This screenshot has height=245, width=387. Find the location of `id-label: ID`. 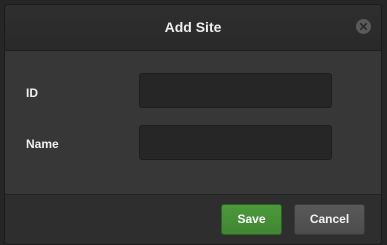

id-label: ID is located at coordinates (32, 93).